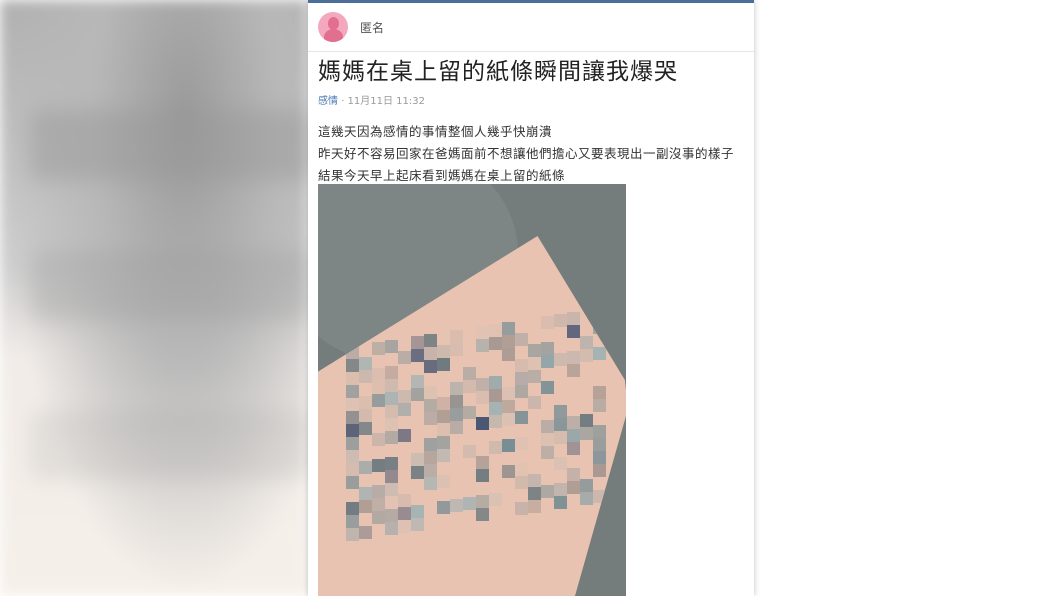 This screenshot has height=596, width=1060. Describe the element at coordinates (498, 72) in the screenshot. I see `post-title: 媽媽在桌上留的紙條瞬間讓我爆哭` at that location.